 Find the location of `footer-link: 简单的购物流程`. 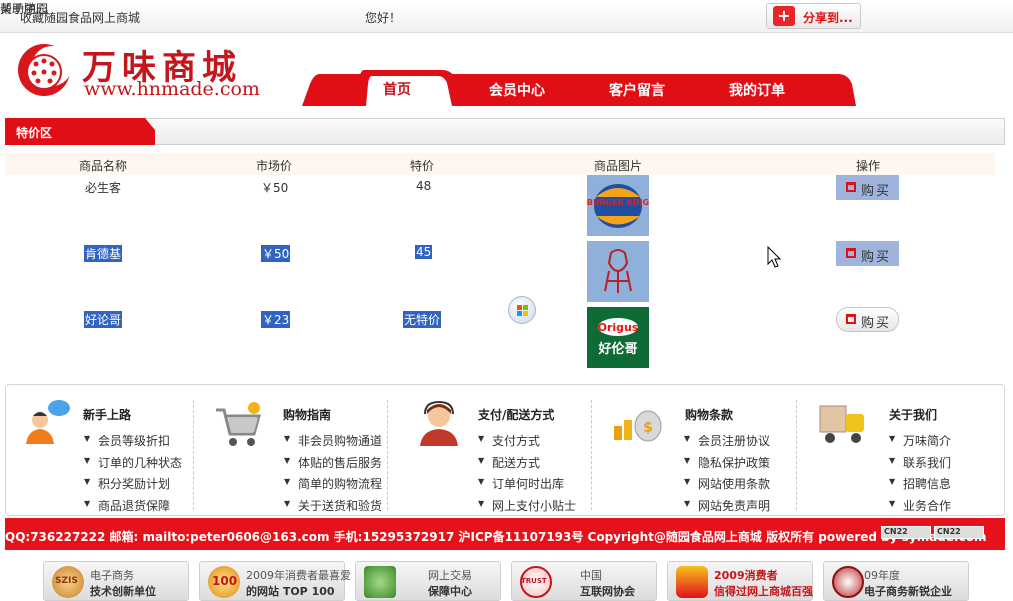

footer-link: 简单的购物流程 is located at coordinates (333, 483).